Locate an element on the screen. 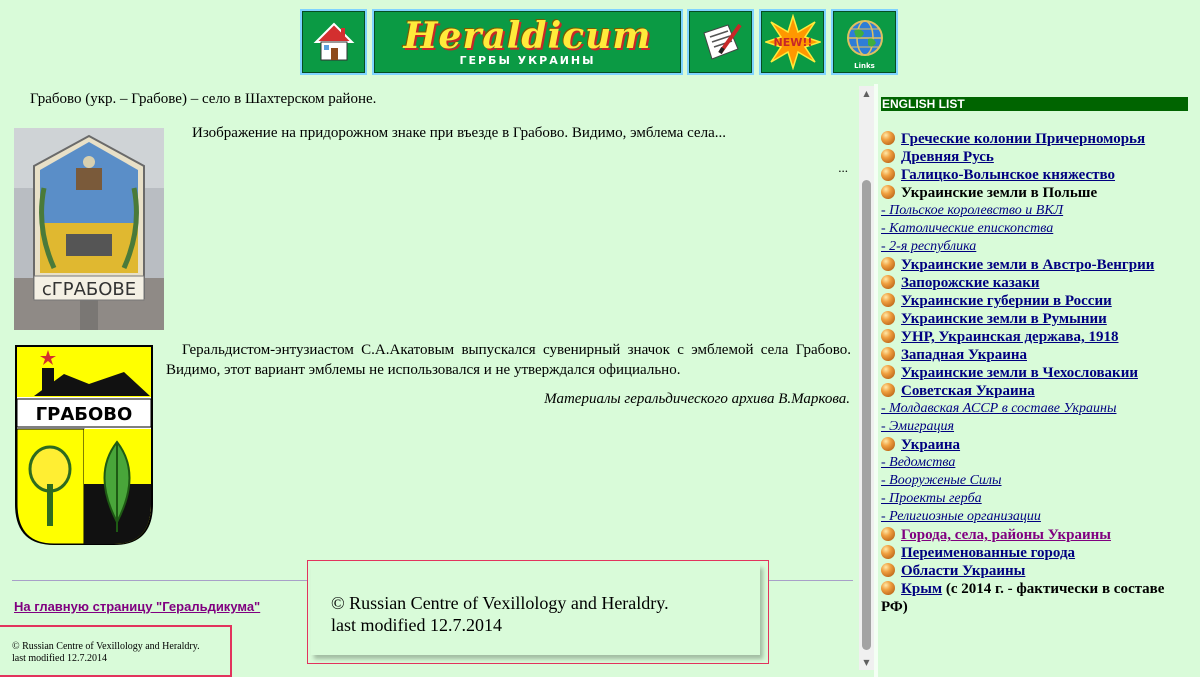 This screenshot has width=1200, height=677. sidebar-item-label: - Эмиграция is located at coordinates (917, 426).